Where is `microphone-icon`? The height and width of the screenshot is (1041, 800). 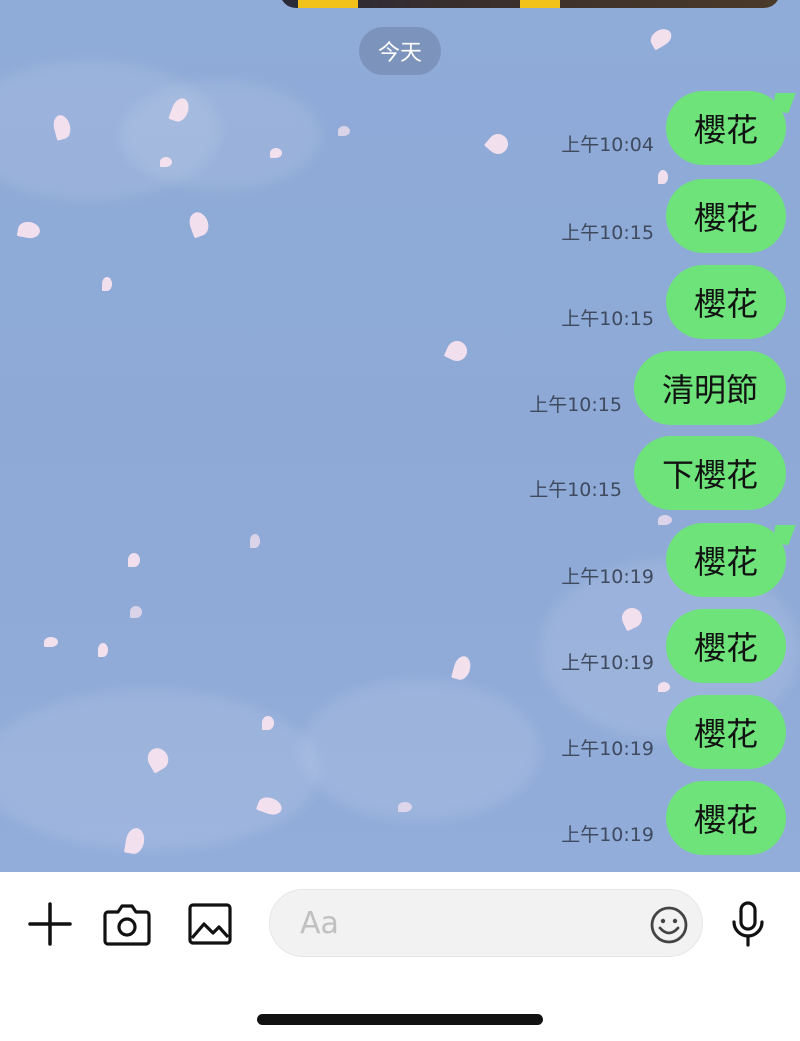 microphone-icon is located at coordinates (748, 925).